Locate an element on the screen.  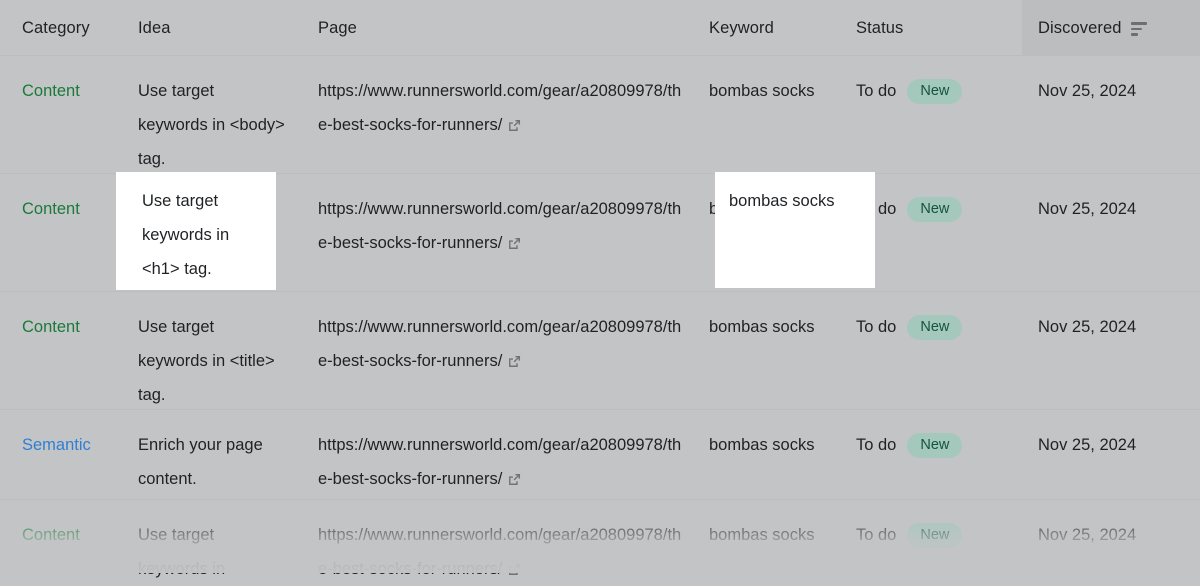
column-header-idea-label: Idea is located at coordinates (154, 27).